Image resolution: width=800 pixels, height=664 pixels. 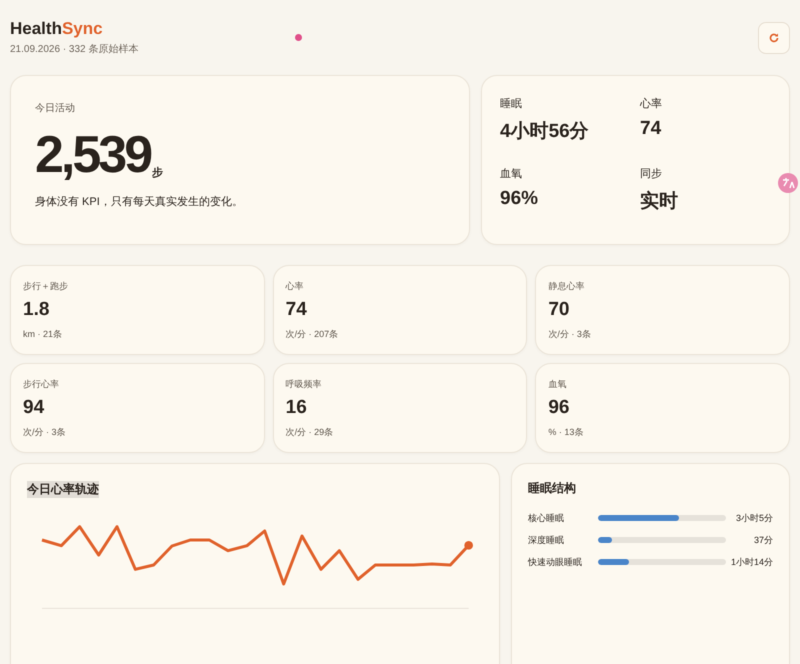 I want to click on metric-value: 96, so click(x=559, y=408).